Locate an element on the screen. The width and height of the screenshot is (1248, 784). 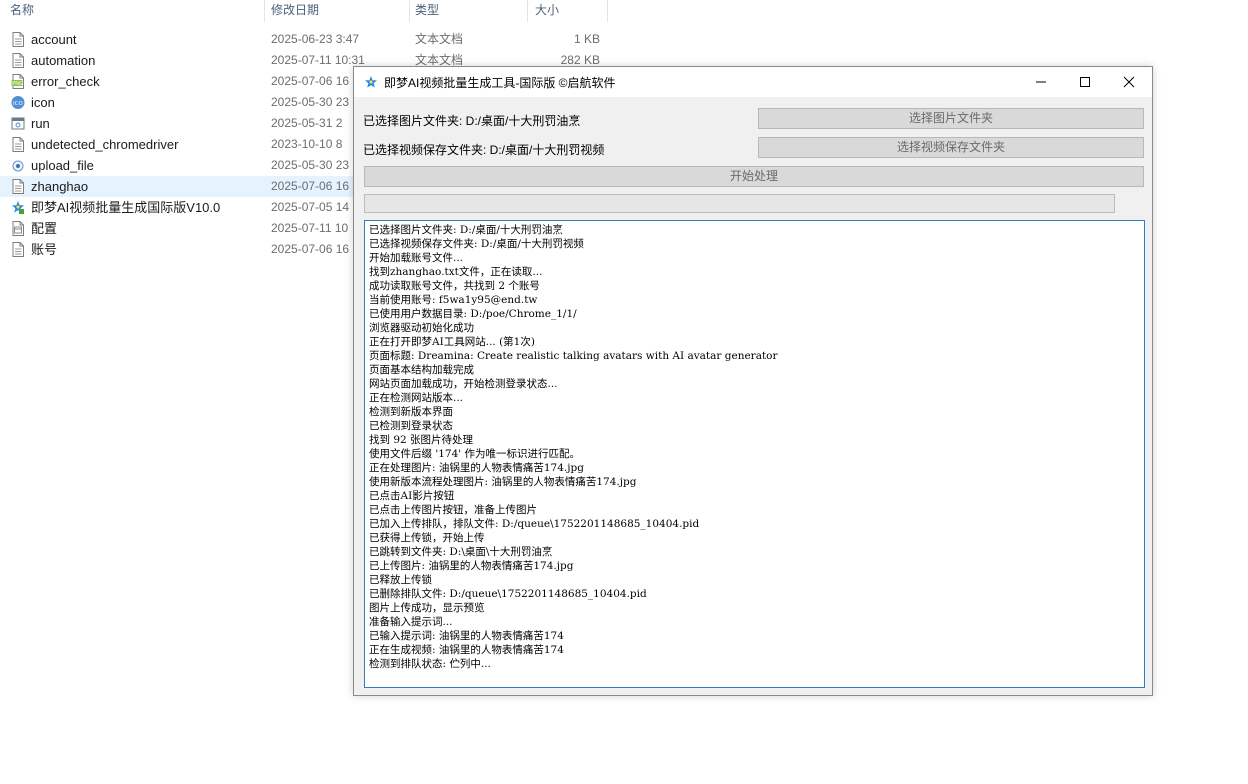
log-line: 已检测到登录状态 is located at coordinates (411, 426).